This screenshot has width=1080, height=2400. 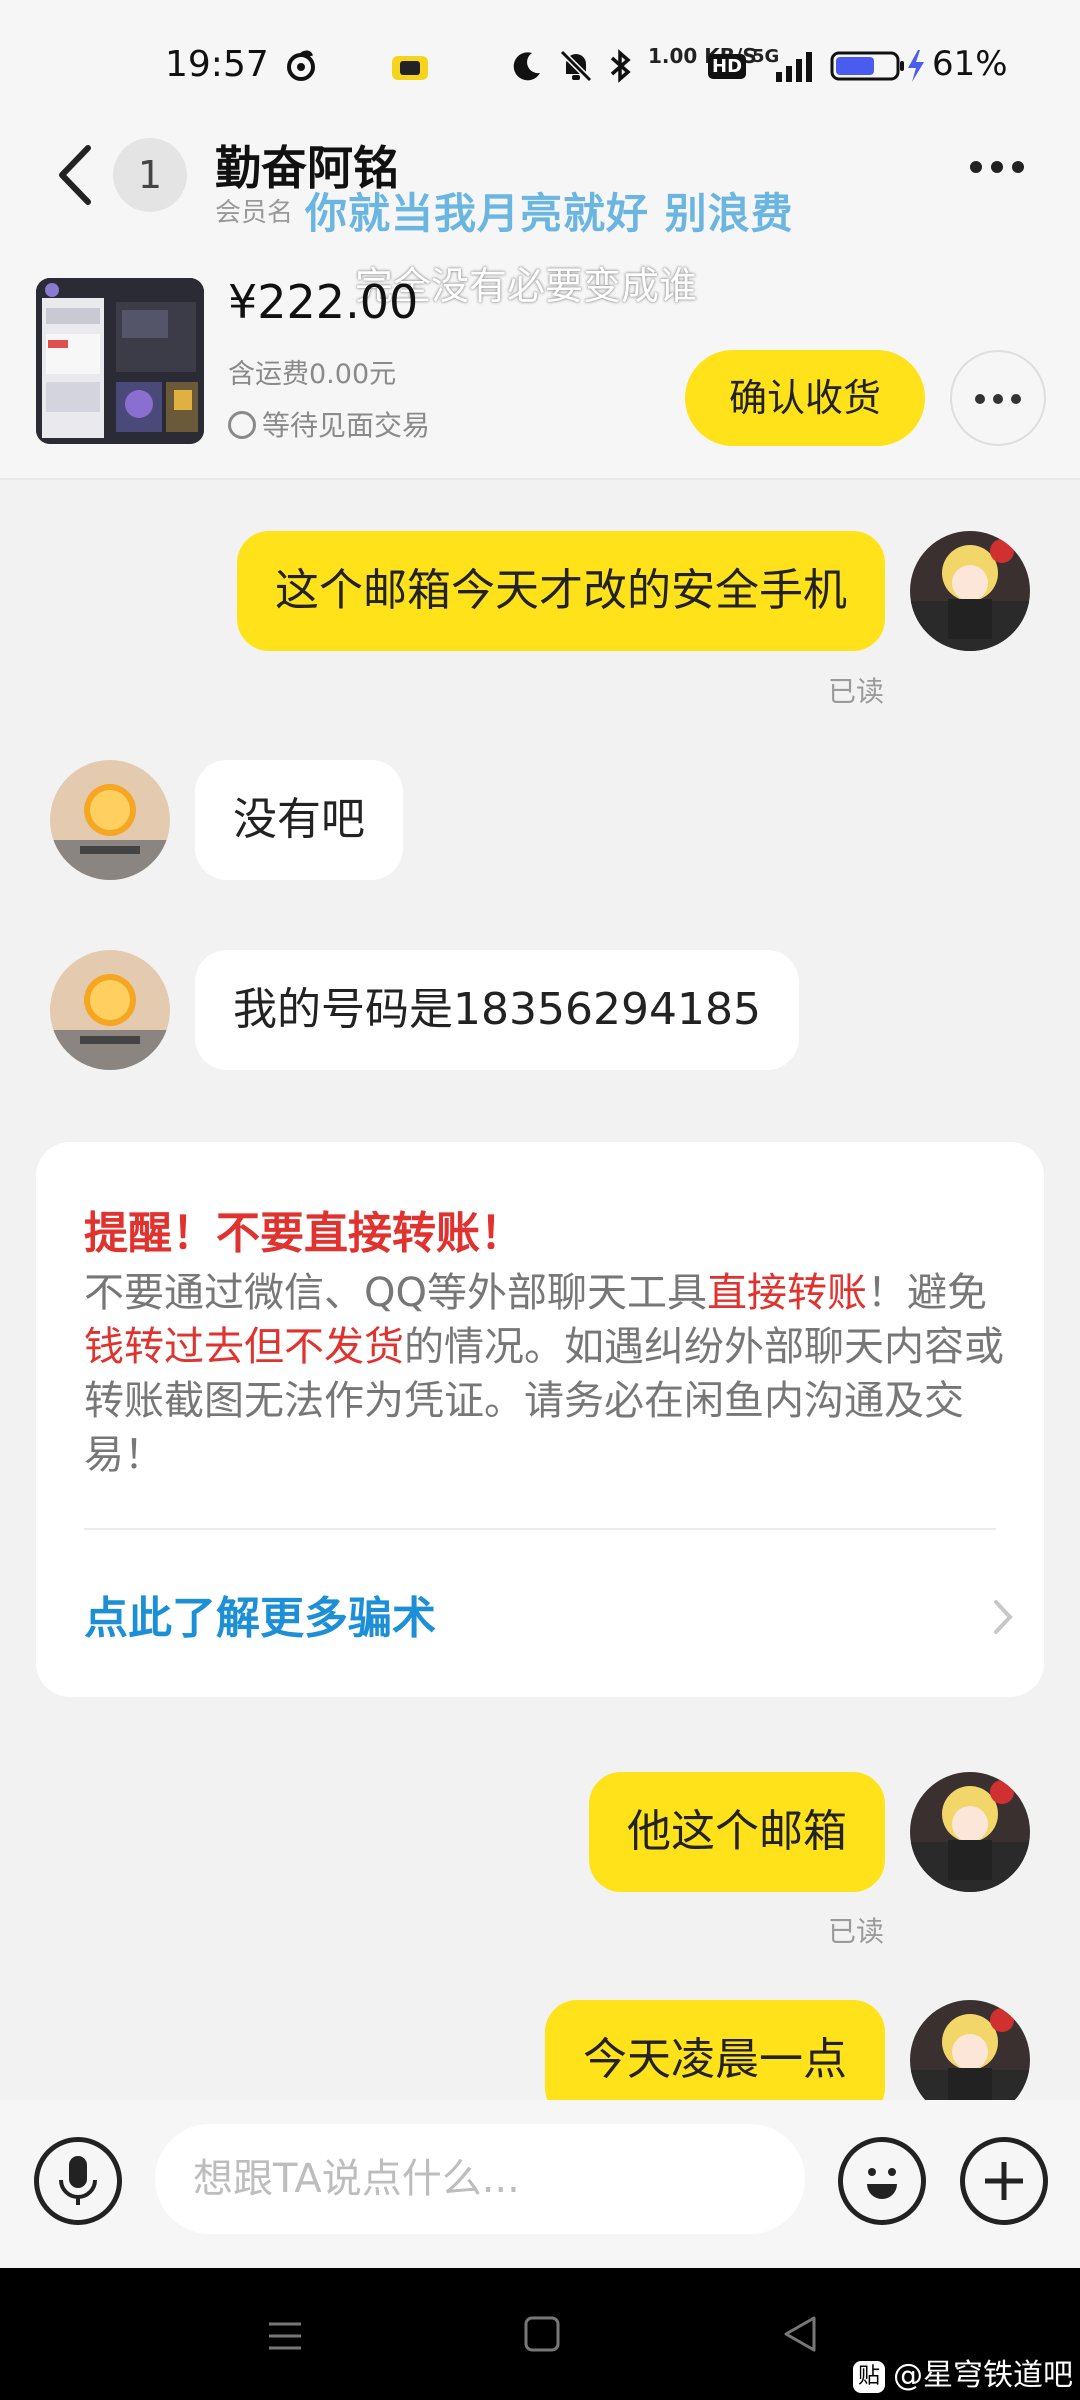 I want to click on message-bubble-outgoing: 这个邮箱今天才改的安全手机, so click(x=561, y=591).